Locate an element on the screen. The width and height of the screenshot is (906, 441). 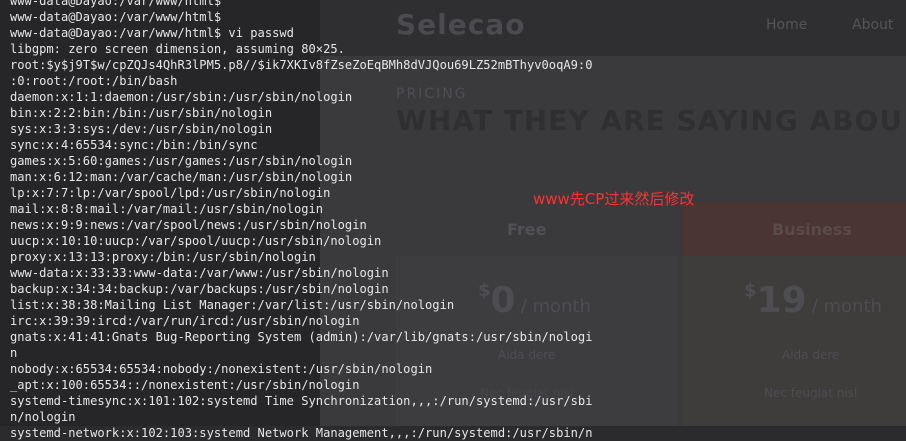
terminal-line: www-data@Dayao:/var/www/html$ vi passwd is located at coordinates (152, 33).